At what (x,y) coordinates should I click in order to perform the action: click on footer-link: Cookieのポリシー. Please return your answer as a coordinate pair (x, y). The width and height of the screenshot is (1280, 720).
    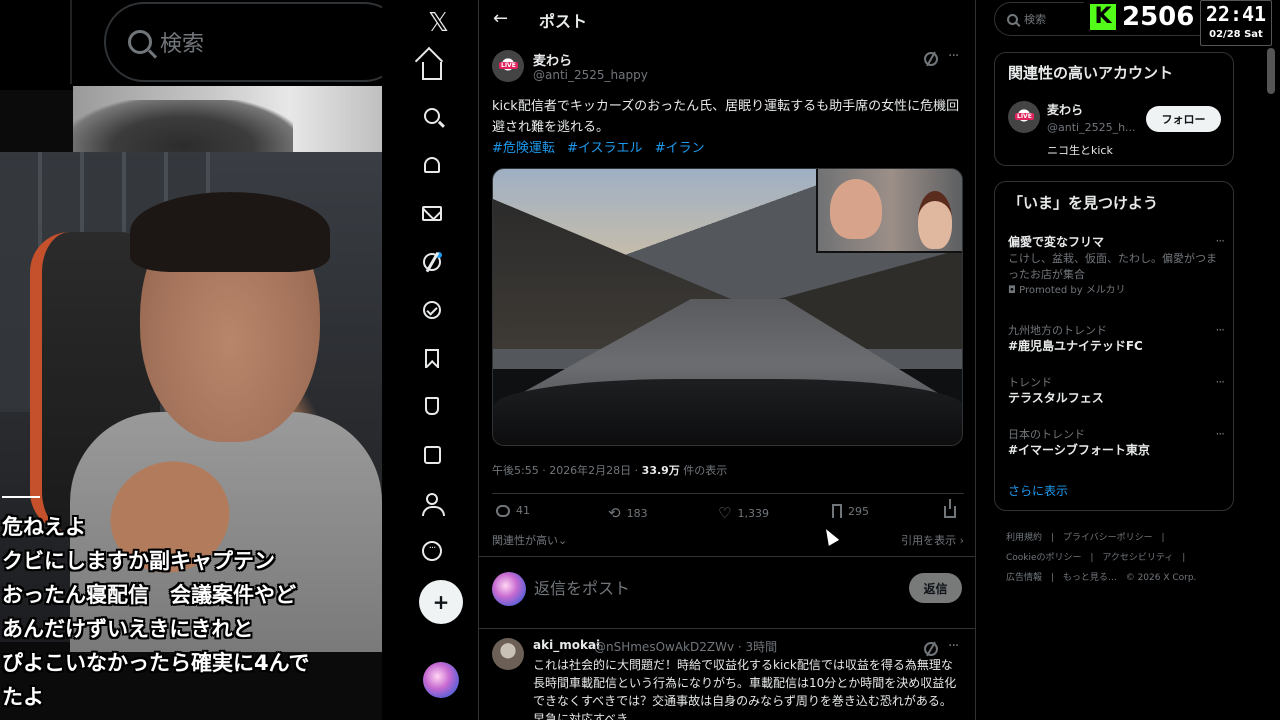
    Looking at the image, I should click on (1044, 558).